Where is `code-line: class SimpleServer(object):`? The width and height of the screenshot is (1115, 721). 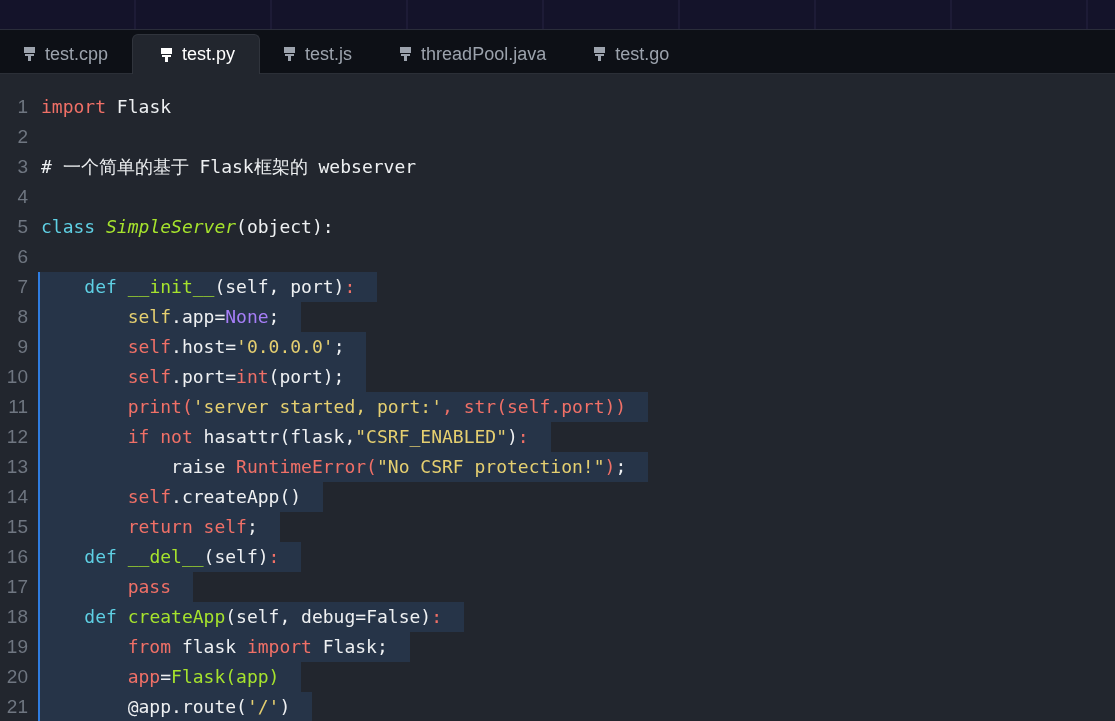
code-line: class SimpleServer(object): is located at coordinates (187, 227).